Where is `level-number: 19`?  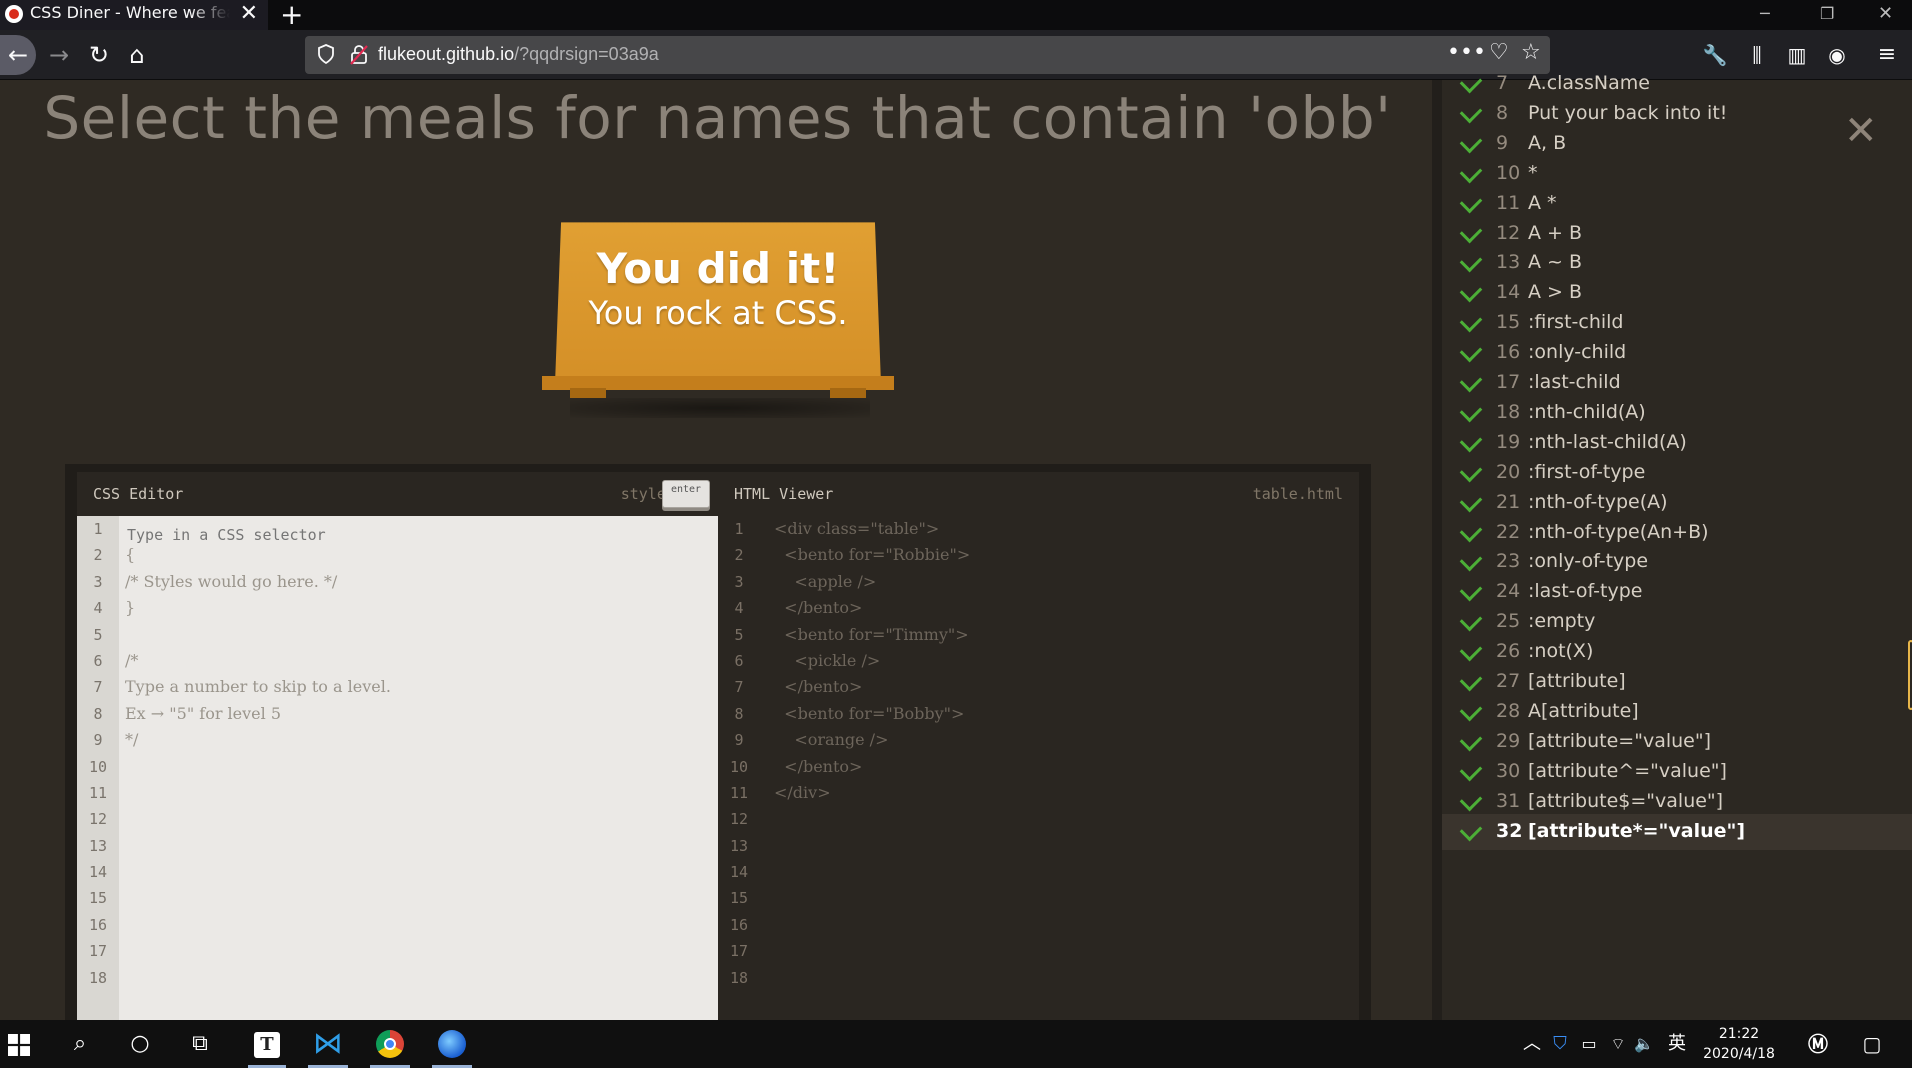 level-number: 19 is located at coordinates (1508, 441).